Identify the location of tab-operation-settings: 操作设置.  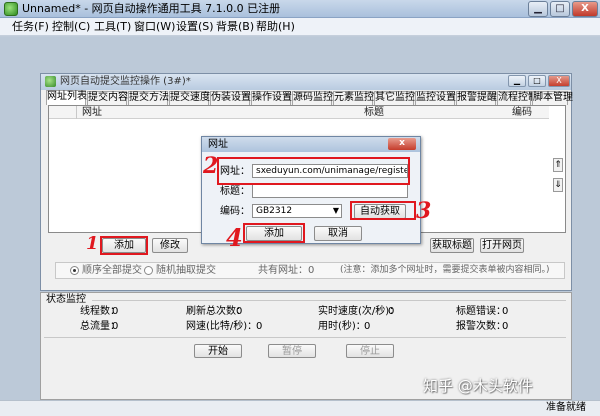
(271, 98).